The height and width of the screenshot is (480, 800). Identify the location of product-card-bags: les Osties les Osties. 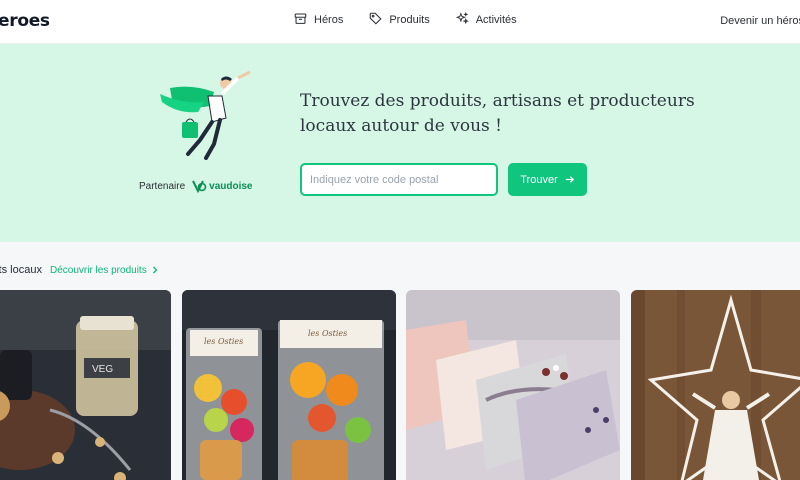
(289, 385).